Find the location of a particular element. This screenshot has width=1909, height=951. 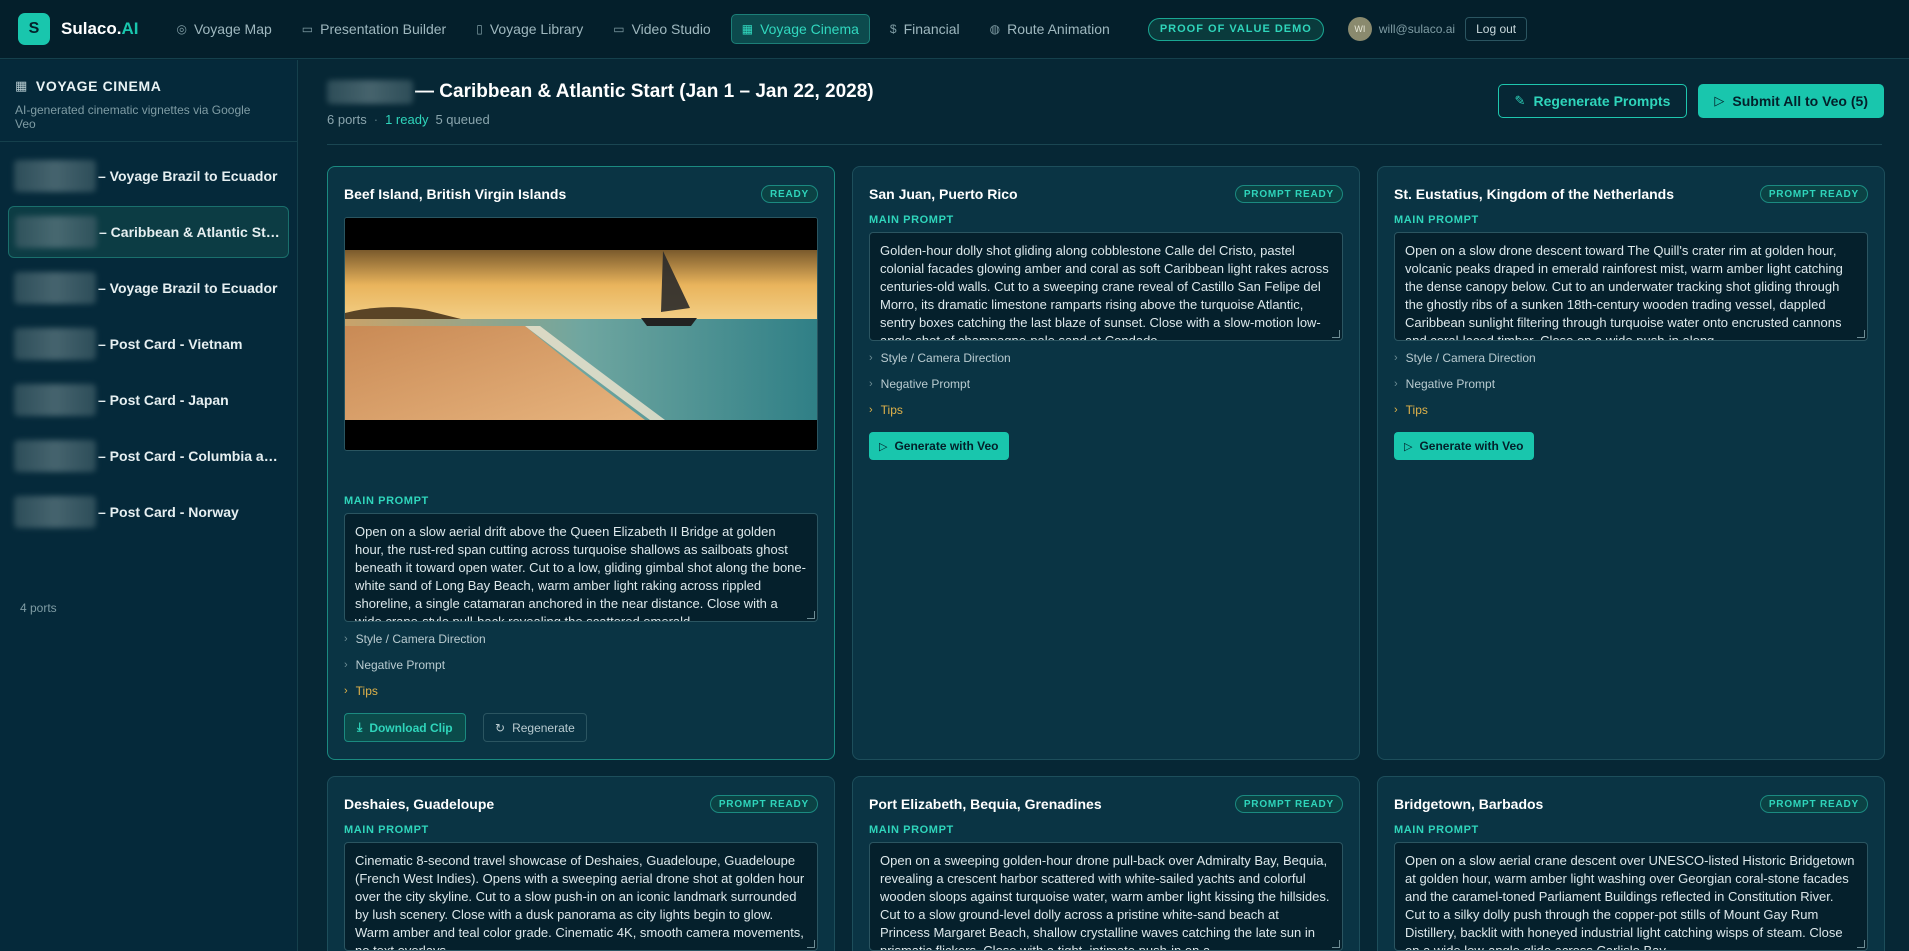

download-clip-button: ⤓ Download Clip is located at coordinates (405, 727).